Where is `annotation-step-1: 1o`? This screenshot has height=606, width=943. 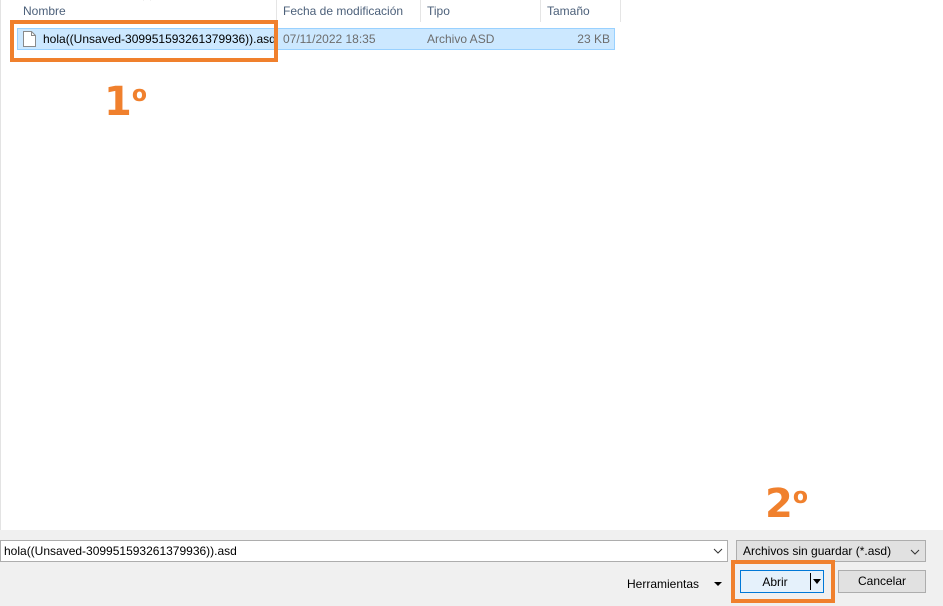
annotation-step-1: 1o is located at coordinates (125, 102).